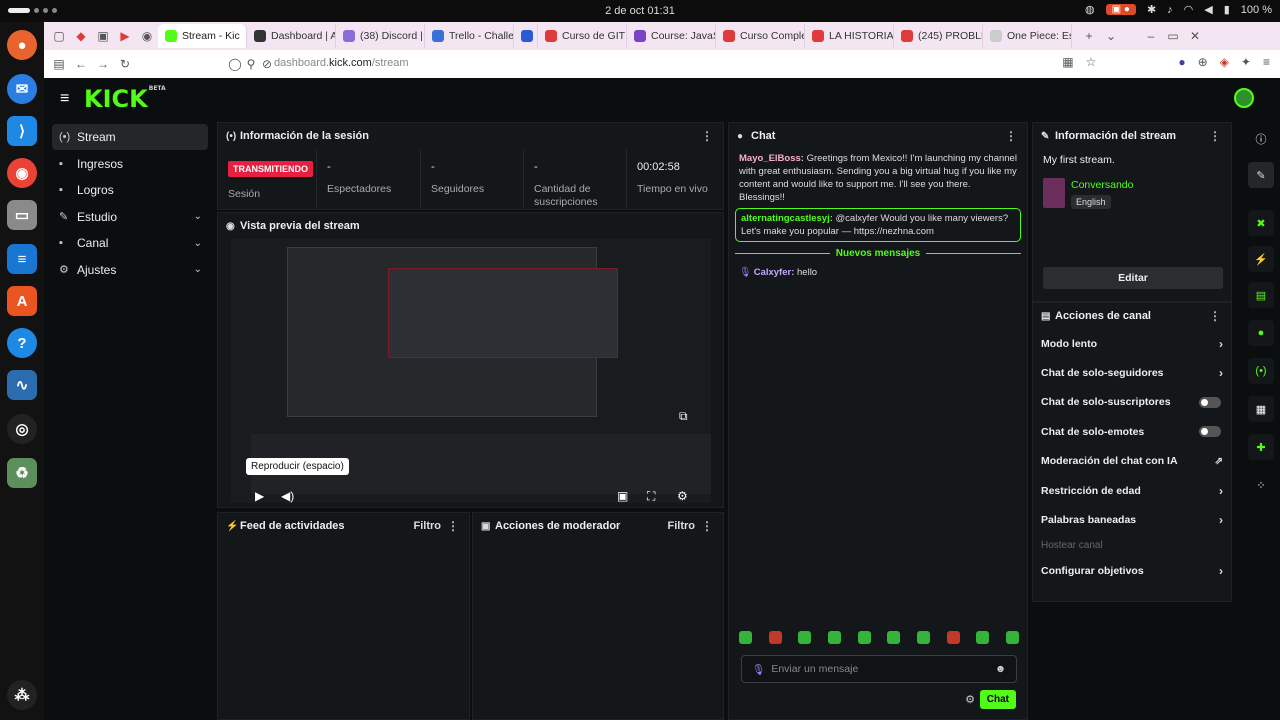 Image resolution: width=1280 pixels, height=720 pixels. What do you see at coordinates (287, 496) in the screenshot?
I see `volume-icon: ◀)` at bounding box center [287, 496].